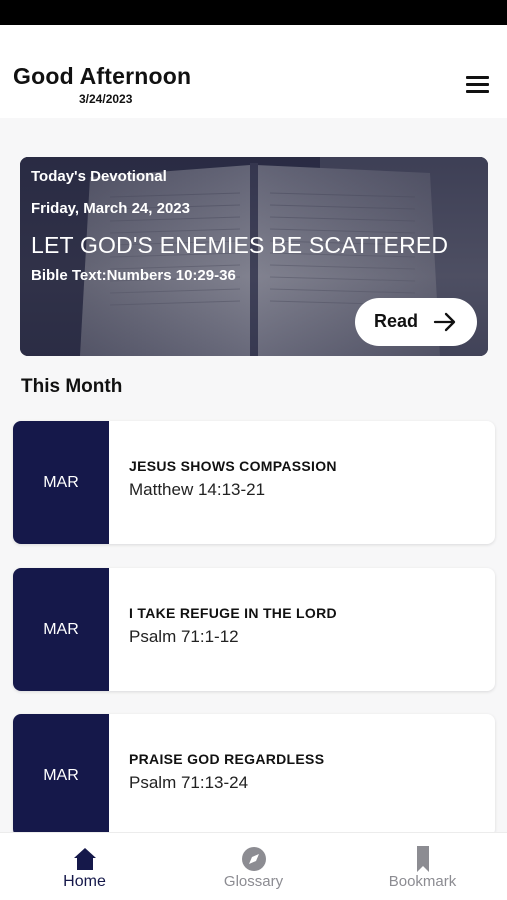 The width and height of the screenshot is (507, 900). Describe the element at coordinates (233, 613) in the screenshot. I see `devotional-item-title: I TAKE REFUGE IN THE LORD` at that location.